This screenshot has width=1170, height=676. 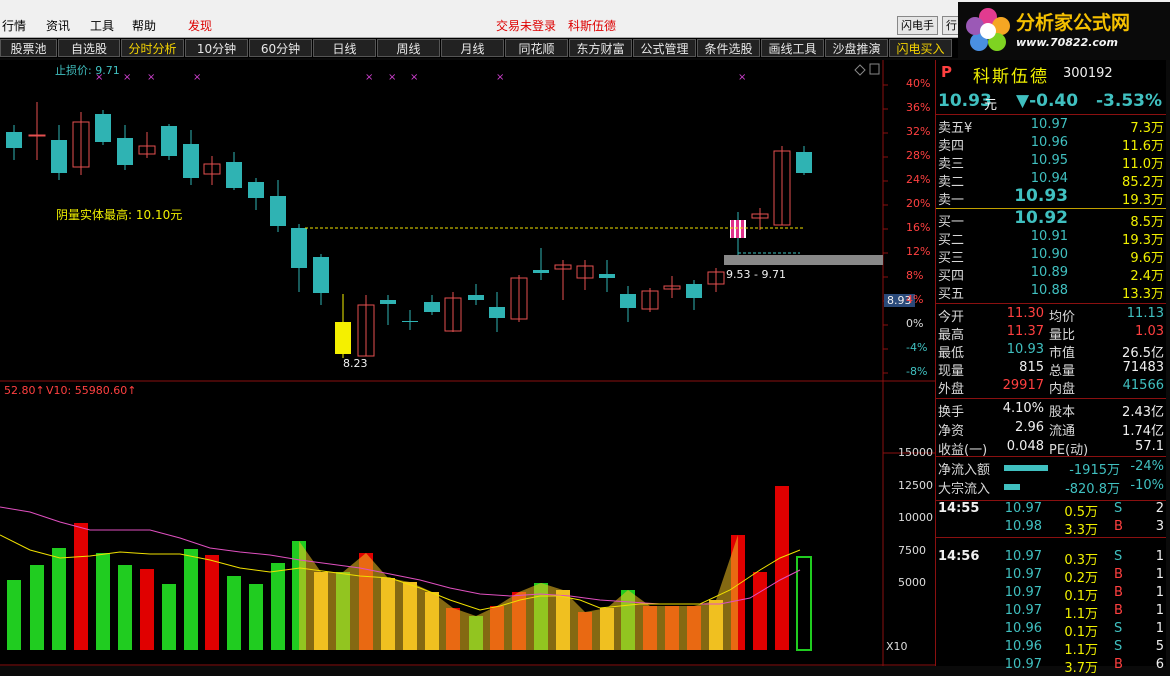 What do you see at coordinates (1037, 160) in the screenshot?
I see `ask-price: 10.95` at bounding box center [1037, 160].